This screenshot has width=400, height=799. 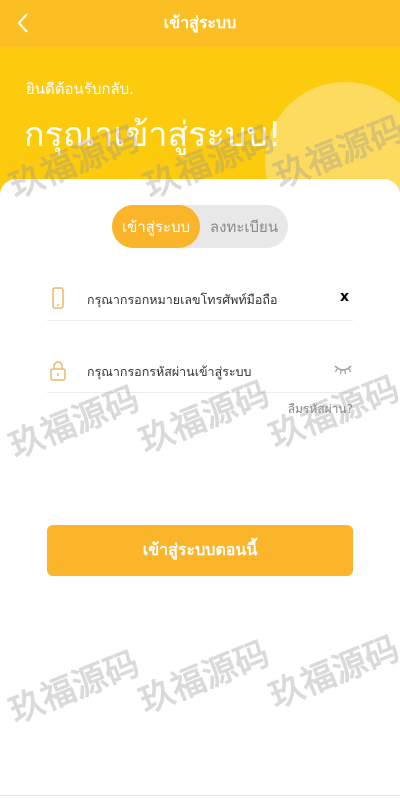 I want to click on clear-icon: x, so click(x=344, y=297).